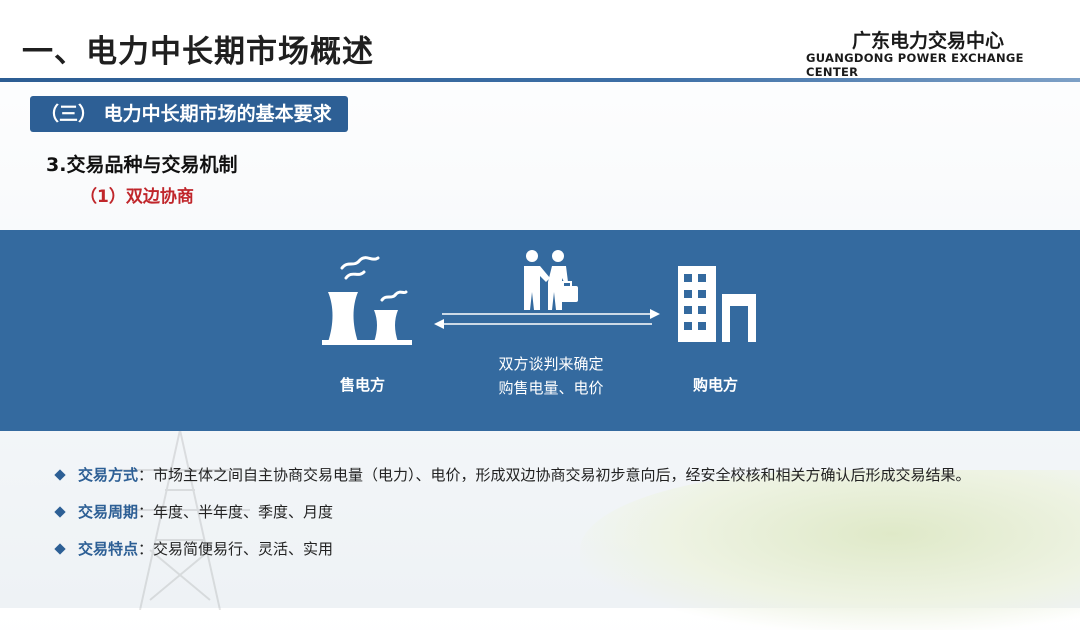 This screenshot has height=630, width=1080. What do you see at coordinates (551, 280) in the screenshot?
I see `handshake-icon` at bounding box center [551, 280].